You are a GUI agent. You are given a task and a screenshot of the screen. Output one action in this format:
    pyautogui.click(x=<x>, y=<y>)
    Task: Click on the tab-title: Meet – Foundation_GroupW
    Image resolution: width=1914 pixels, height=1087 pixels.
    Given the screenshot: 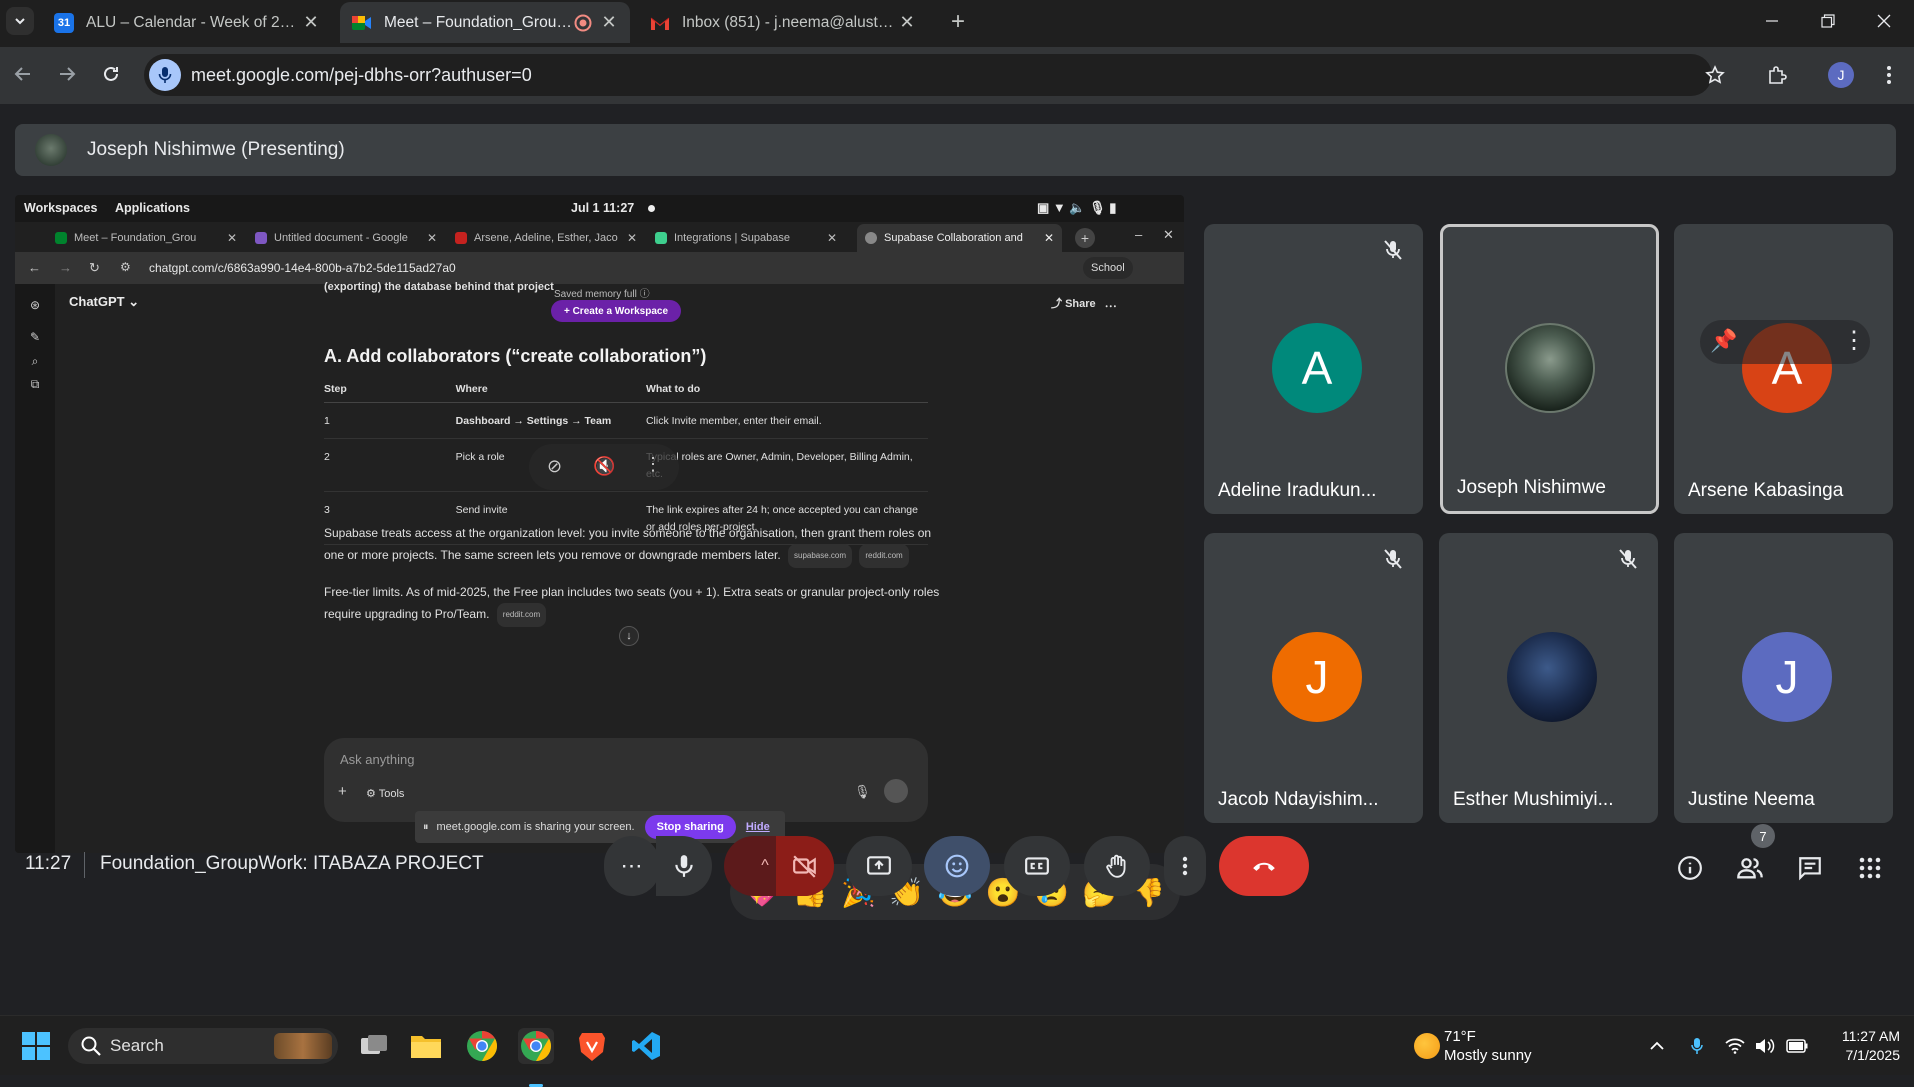 What is the action you would take?
    pyautogui.click(x=479, y=22)
    